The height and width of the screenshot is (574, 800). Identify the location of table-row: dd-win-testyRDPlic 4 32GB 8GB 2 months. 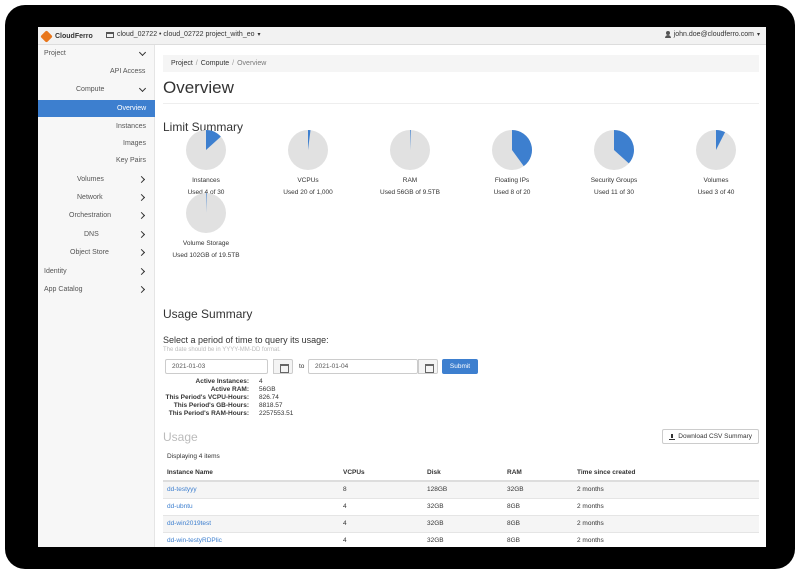
(461, 539).